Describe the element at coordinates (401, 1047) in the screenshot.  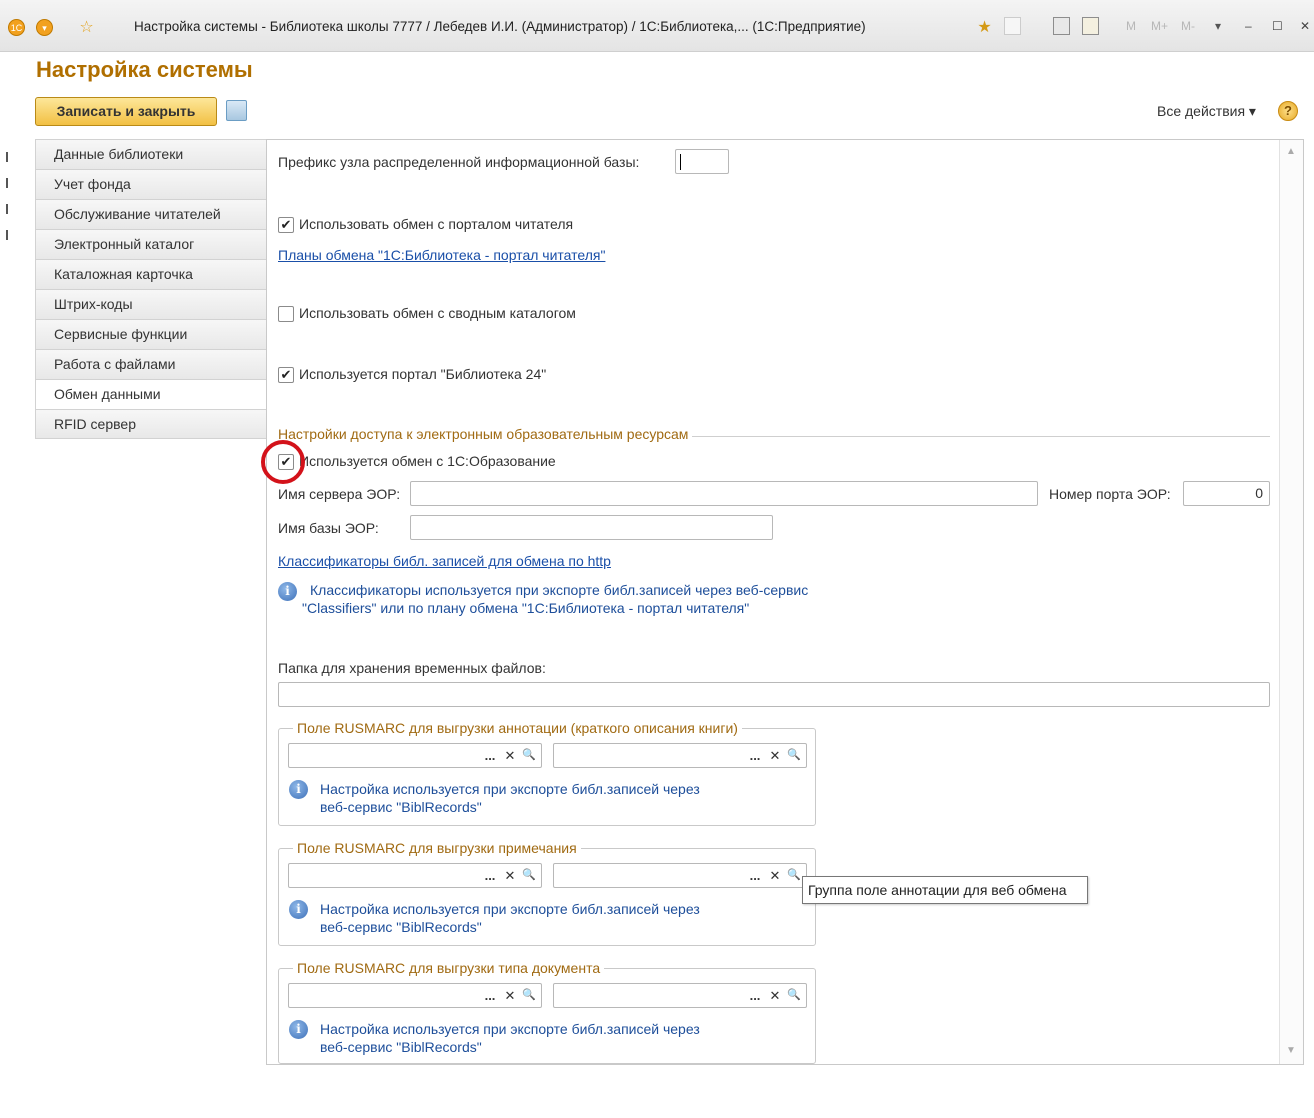
I see `doc-type-info-line2: веб-сервис "BiblRecords"` at that location.